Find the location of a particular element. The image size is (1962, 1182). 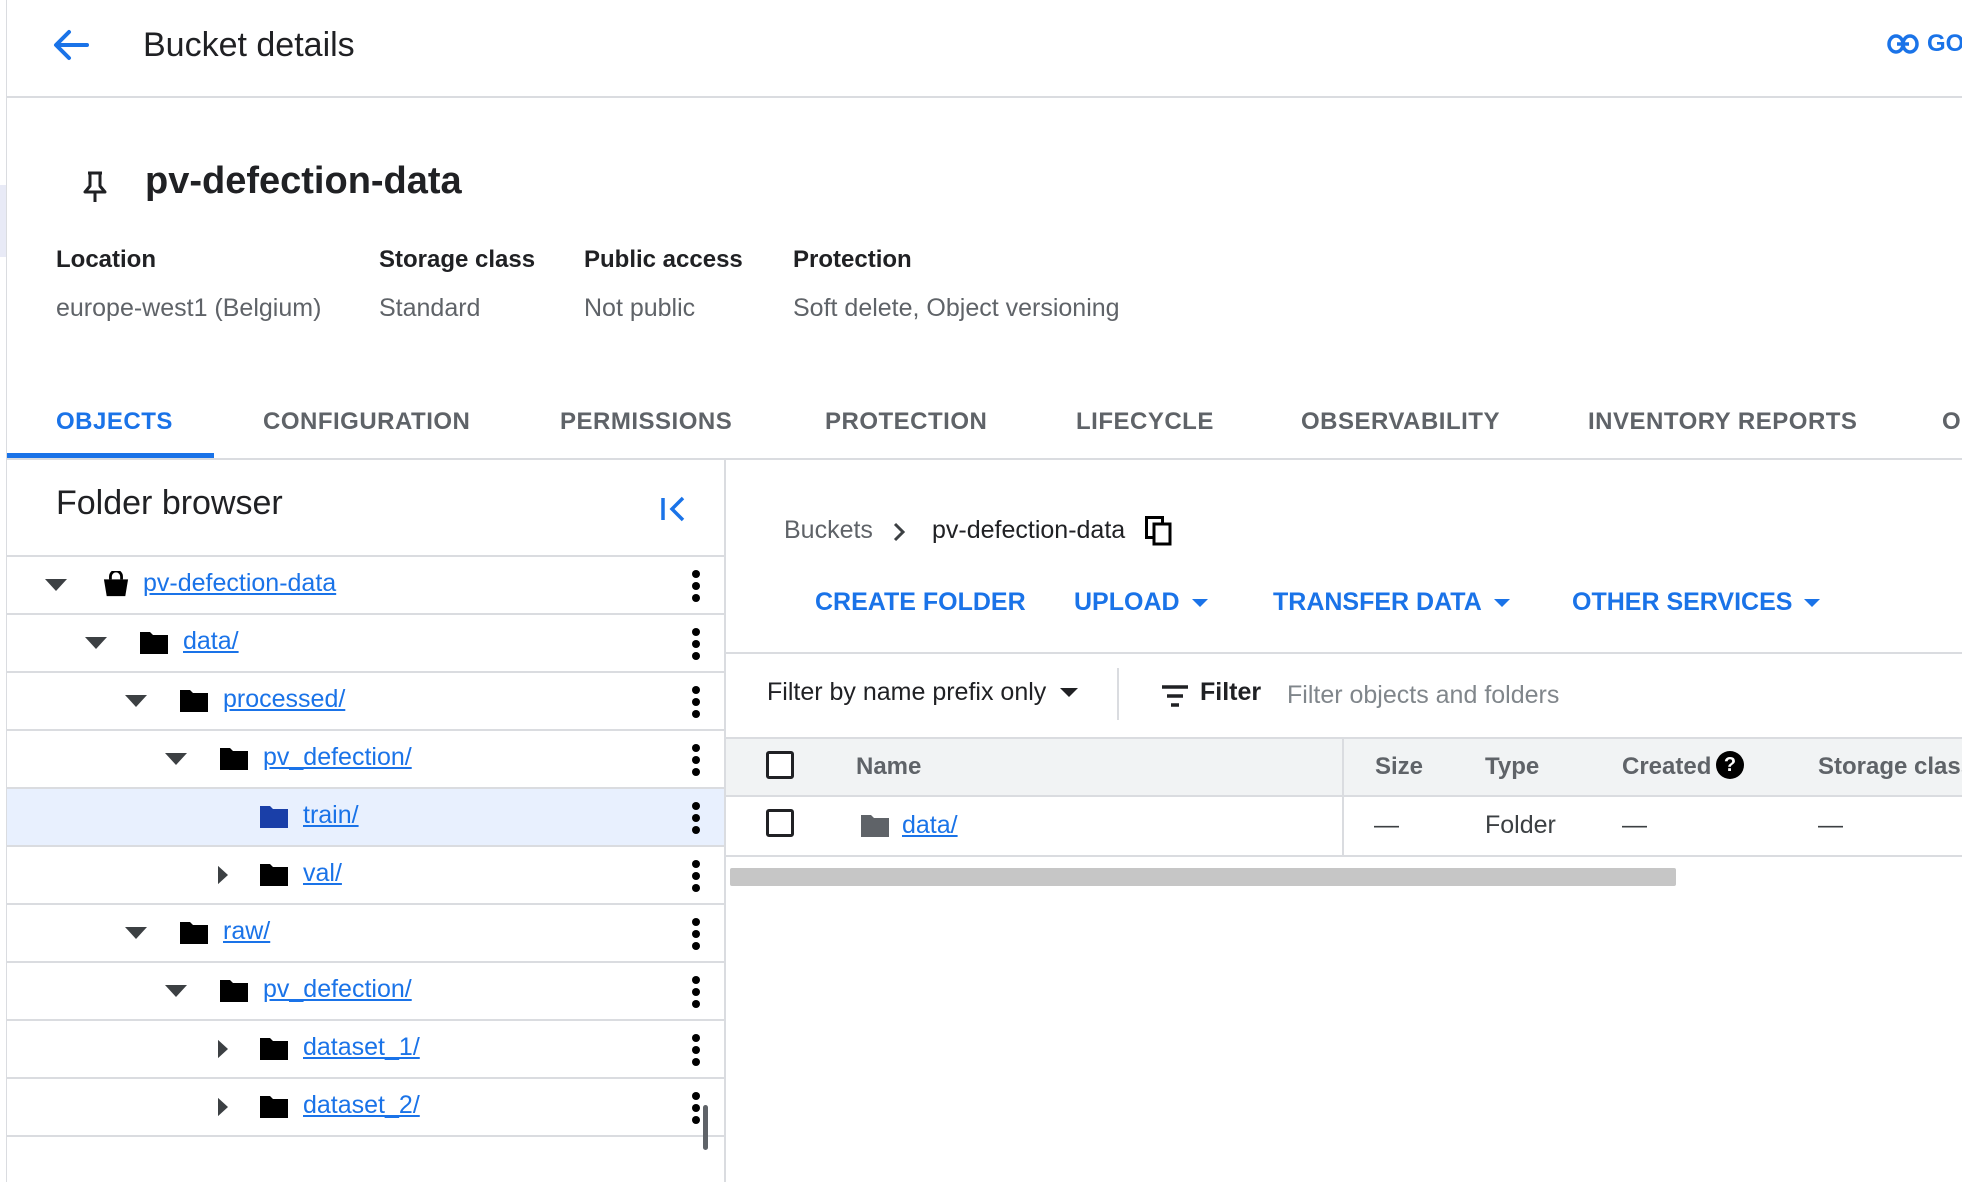

collapse-panel-icon is located at coordinates (675, 509).